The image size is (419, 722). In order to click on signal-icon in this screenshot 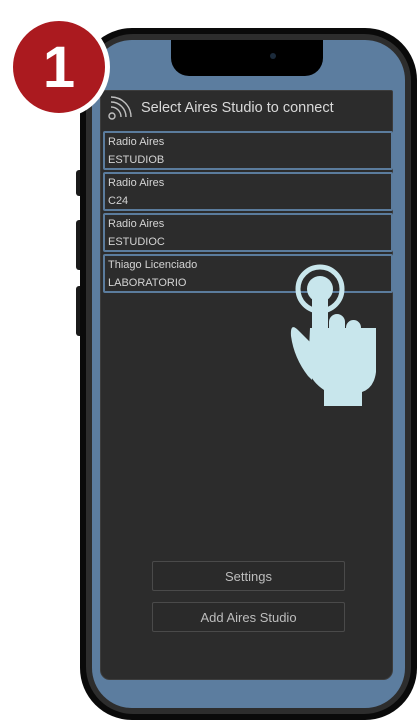, I will do `click(120, 108)`.